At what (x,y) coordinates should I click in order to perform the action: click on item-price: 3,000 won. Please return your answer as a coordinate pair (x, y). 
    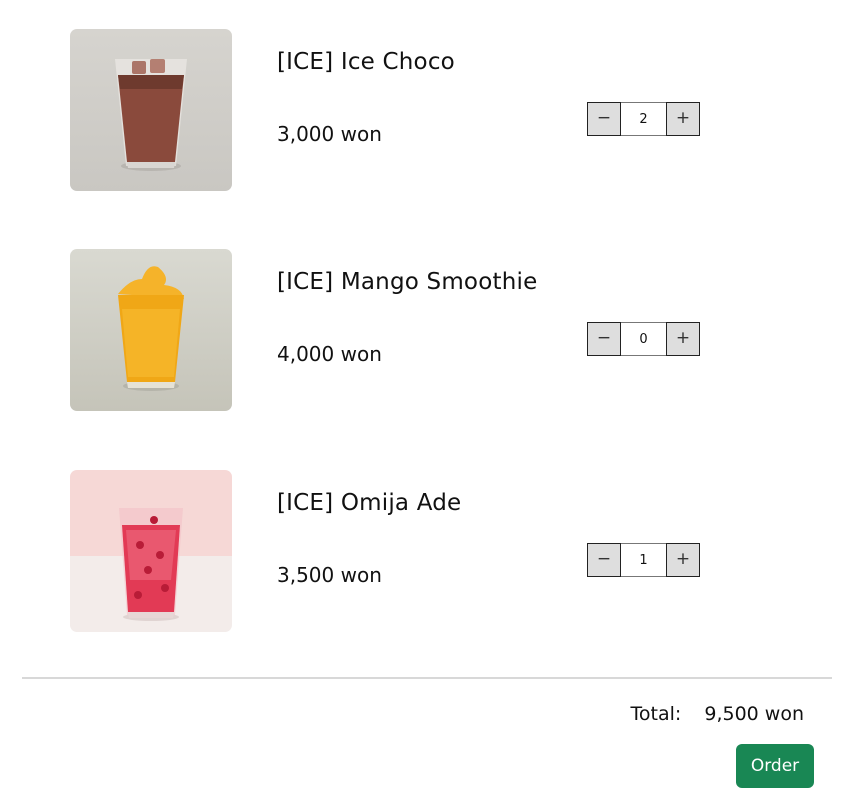
    Looking at the image, I should click on (329, 134).